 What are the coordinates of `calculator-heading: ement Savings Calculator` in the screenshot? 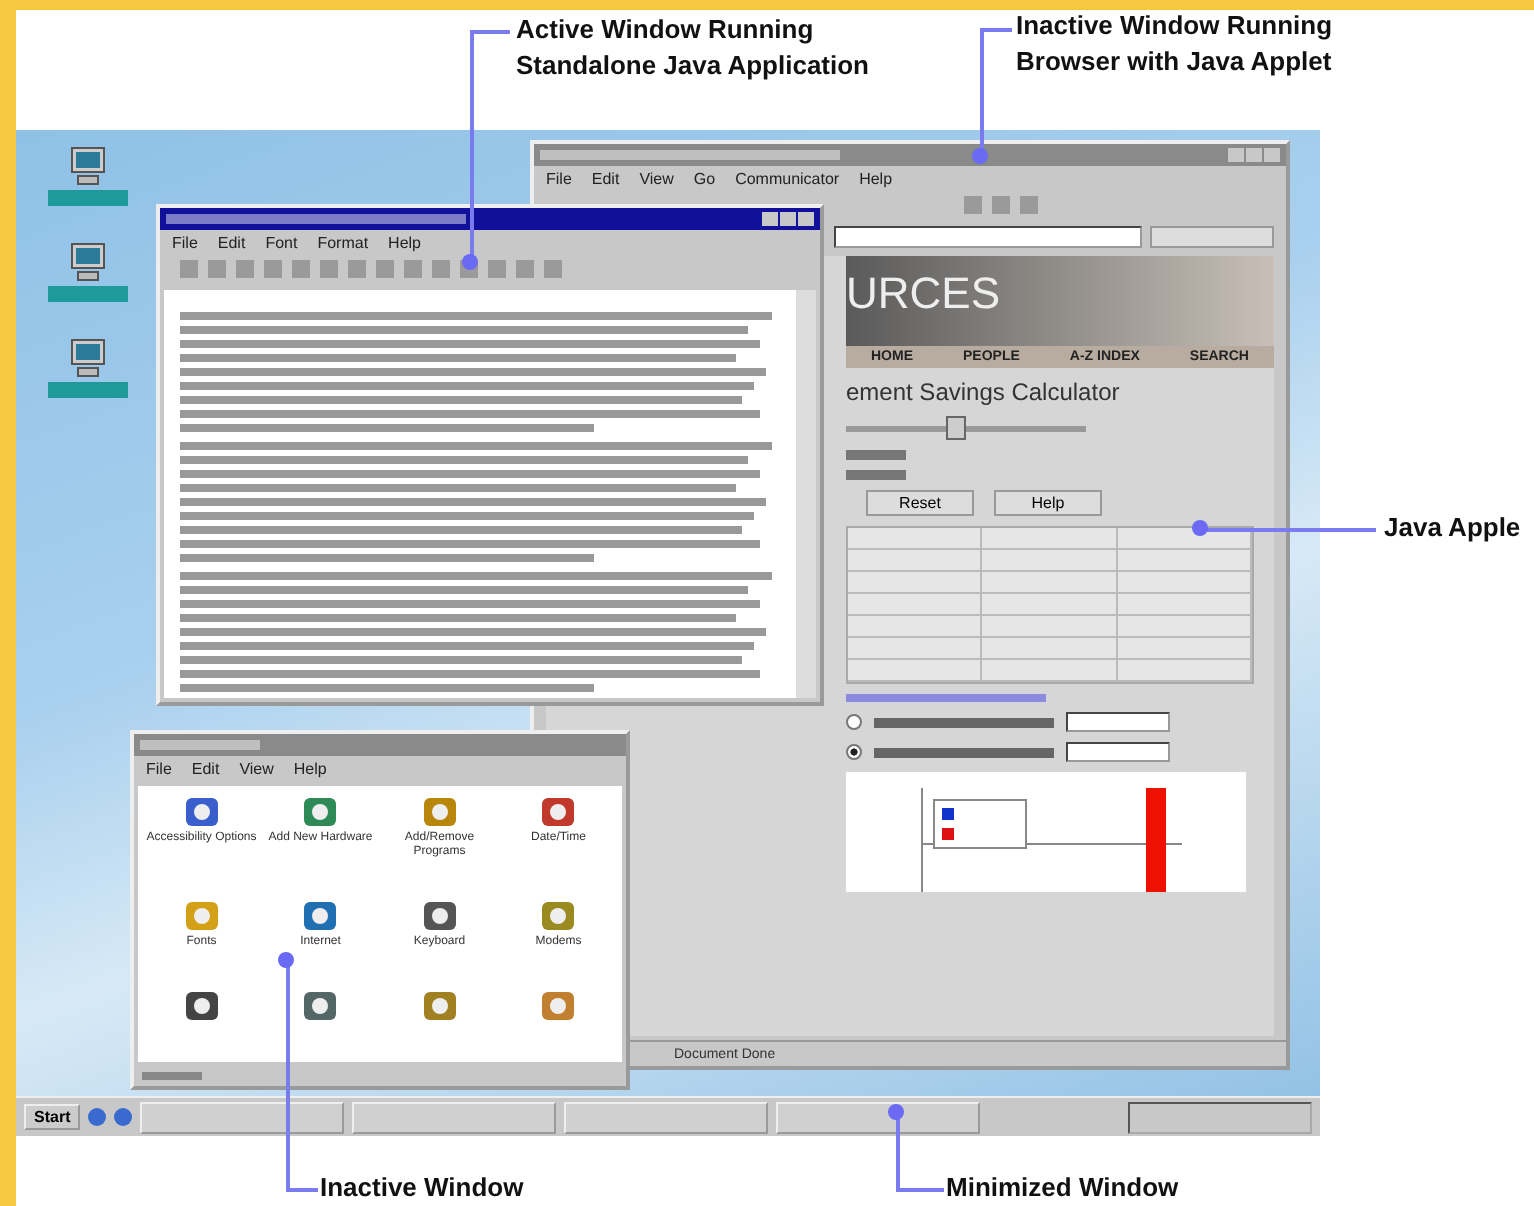 It's located at (984, 392).